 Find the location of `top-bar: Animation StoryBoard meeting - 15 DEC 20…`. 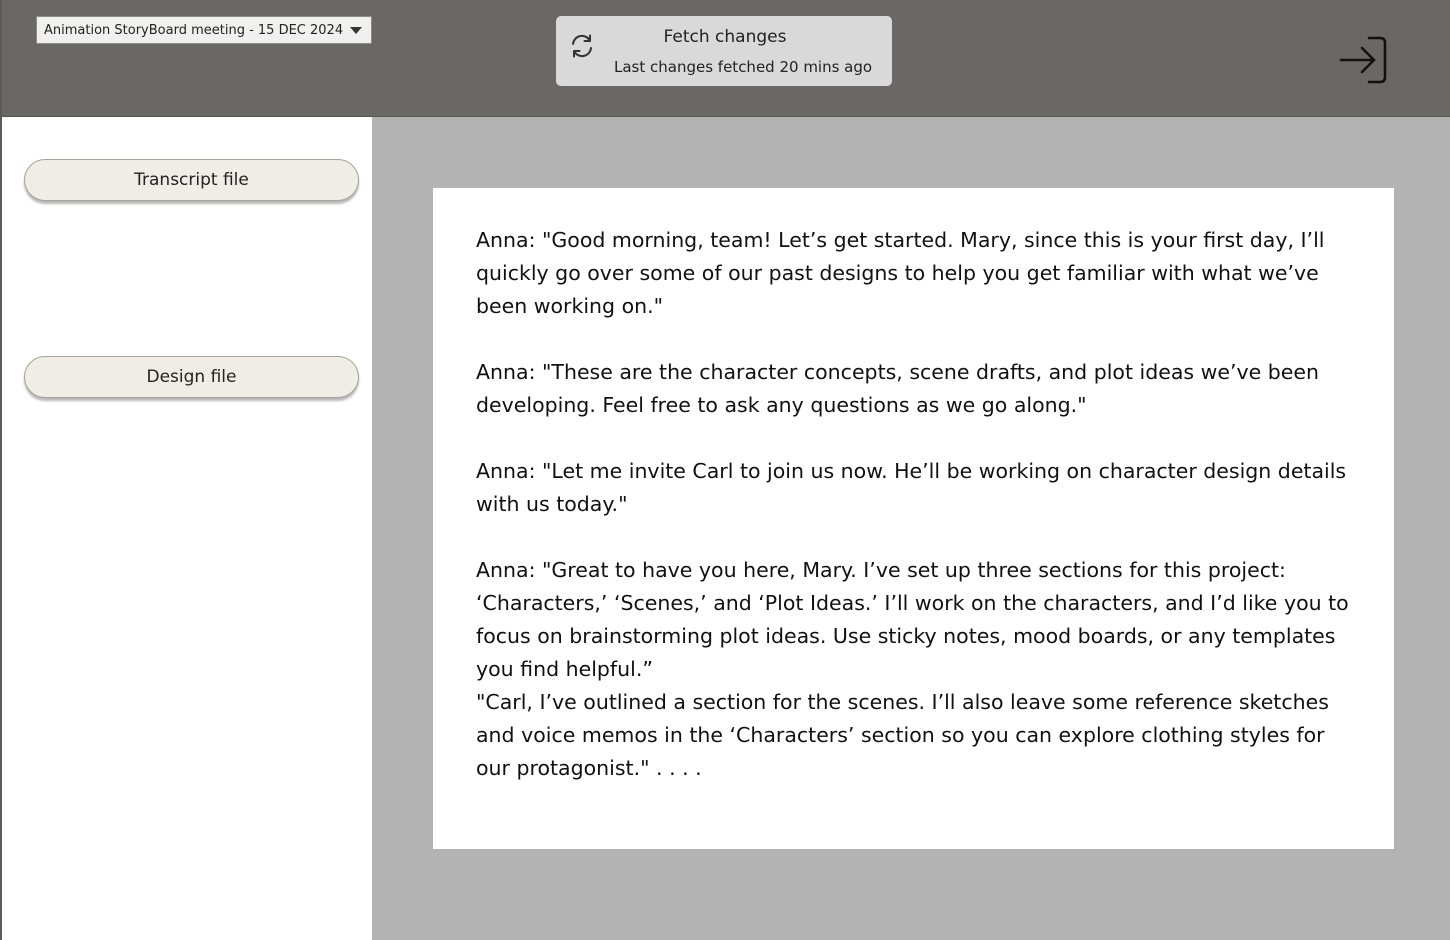

top-bar: Animation StoryBoard meeting - 15 DEC 20… is located at coordinates (726, 58).